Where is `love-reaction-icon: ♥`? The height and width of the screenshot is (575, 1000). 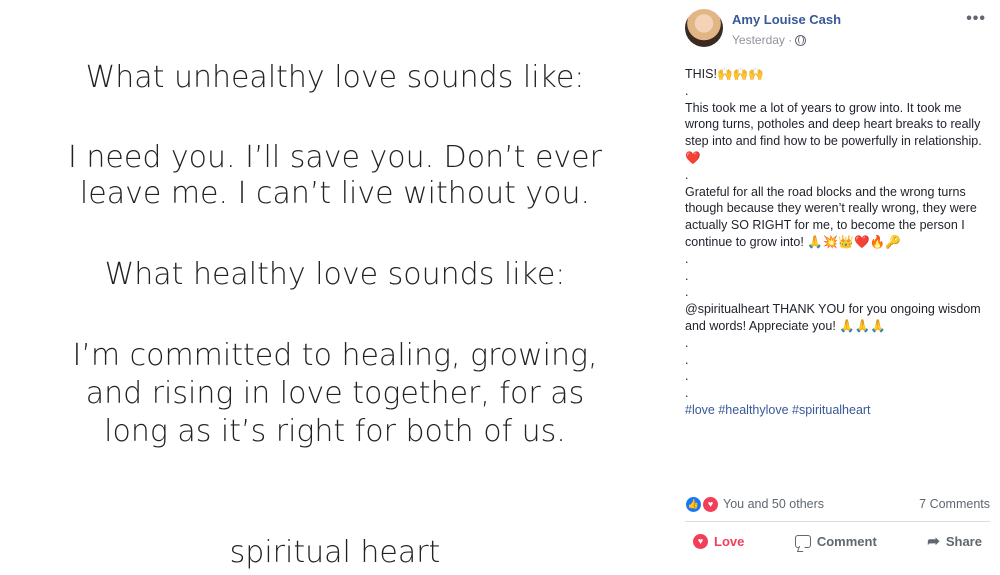
love-reaction-icon: ♥ is located at coordinates (710, 504).